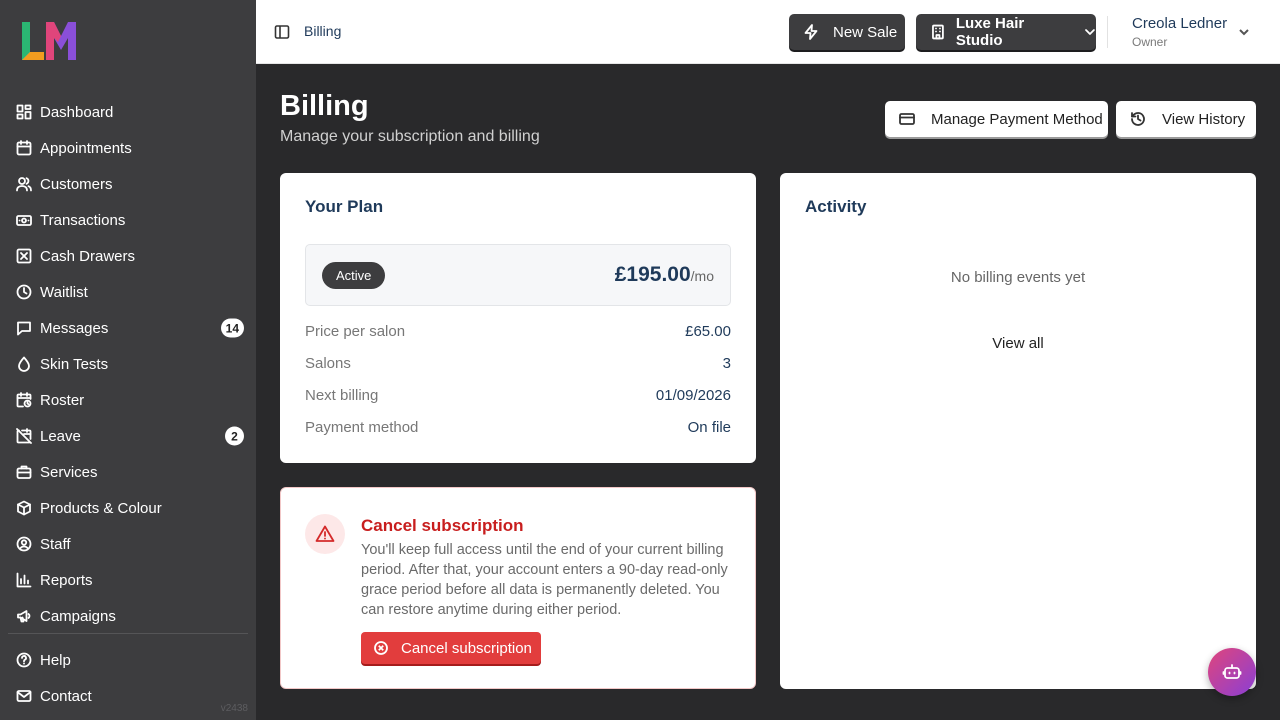 The image size is (1280, 720). I want to click on studio-name: Luxe Hair Studio, so click(990, 32).